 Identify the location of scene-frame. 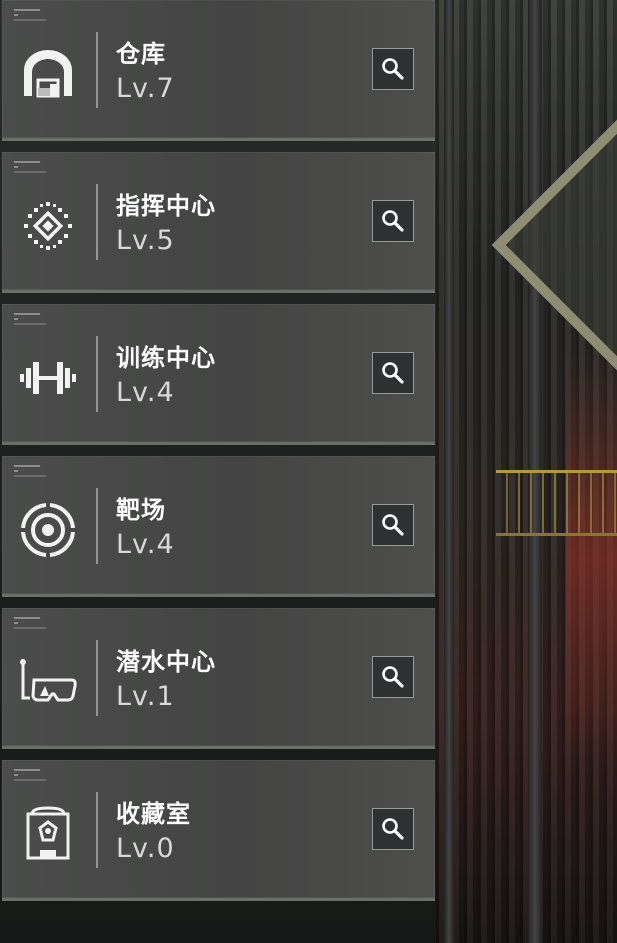
(554, 245).